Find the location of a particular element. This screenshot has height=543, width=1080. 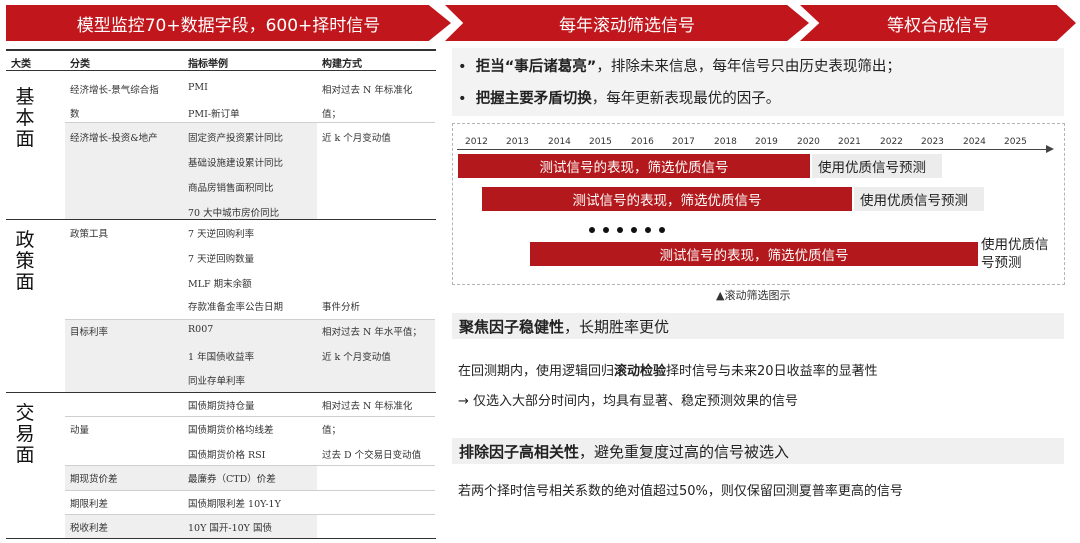

row-sub: 经济增长-景气综合指 is located at coordinates (114, 90).